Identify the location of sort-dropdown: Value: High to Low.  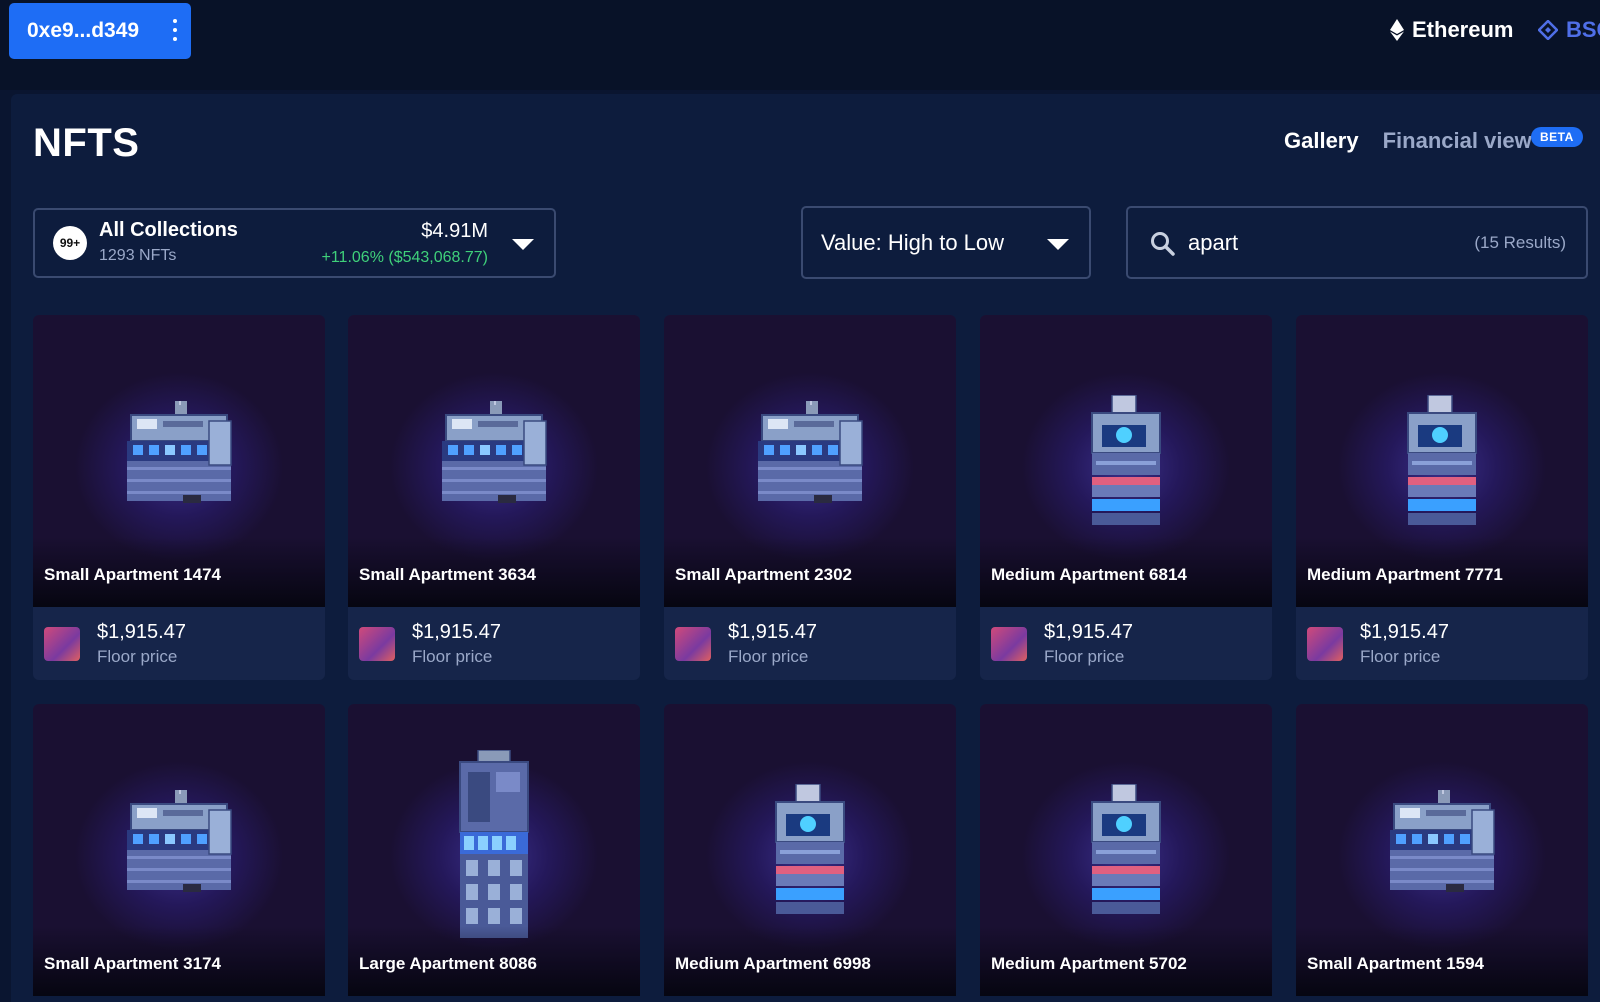
(946, 242).